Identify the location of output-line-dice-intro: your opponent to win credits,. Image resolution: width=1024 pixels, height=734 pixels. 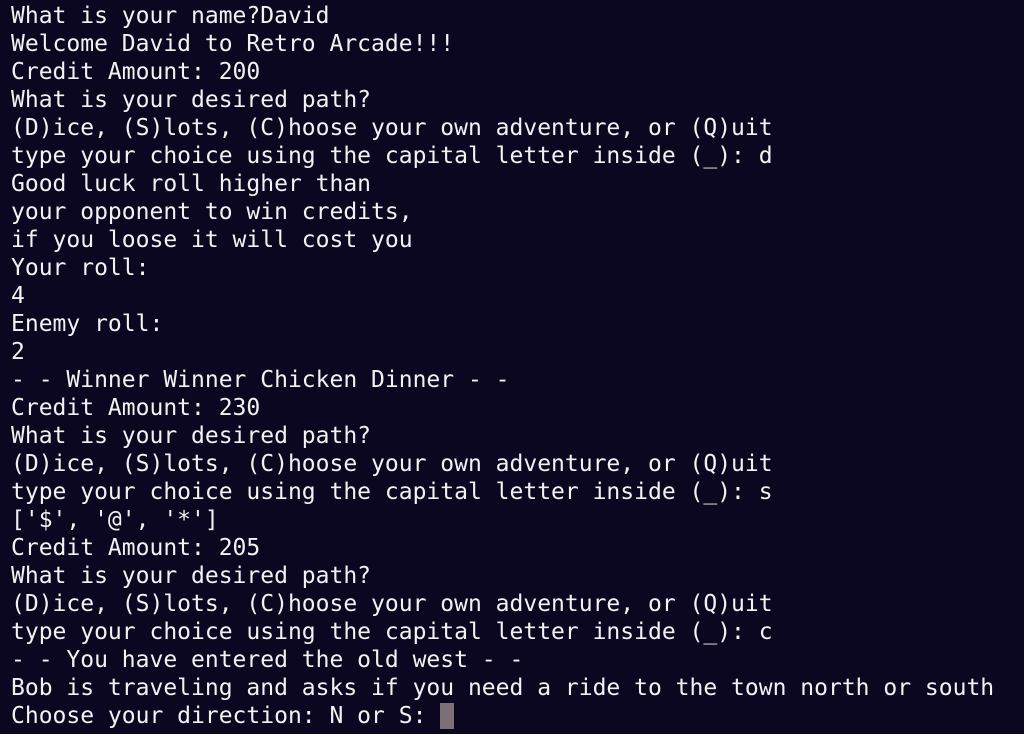
(212, 212).